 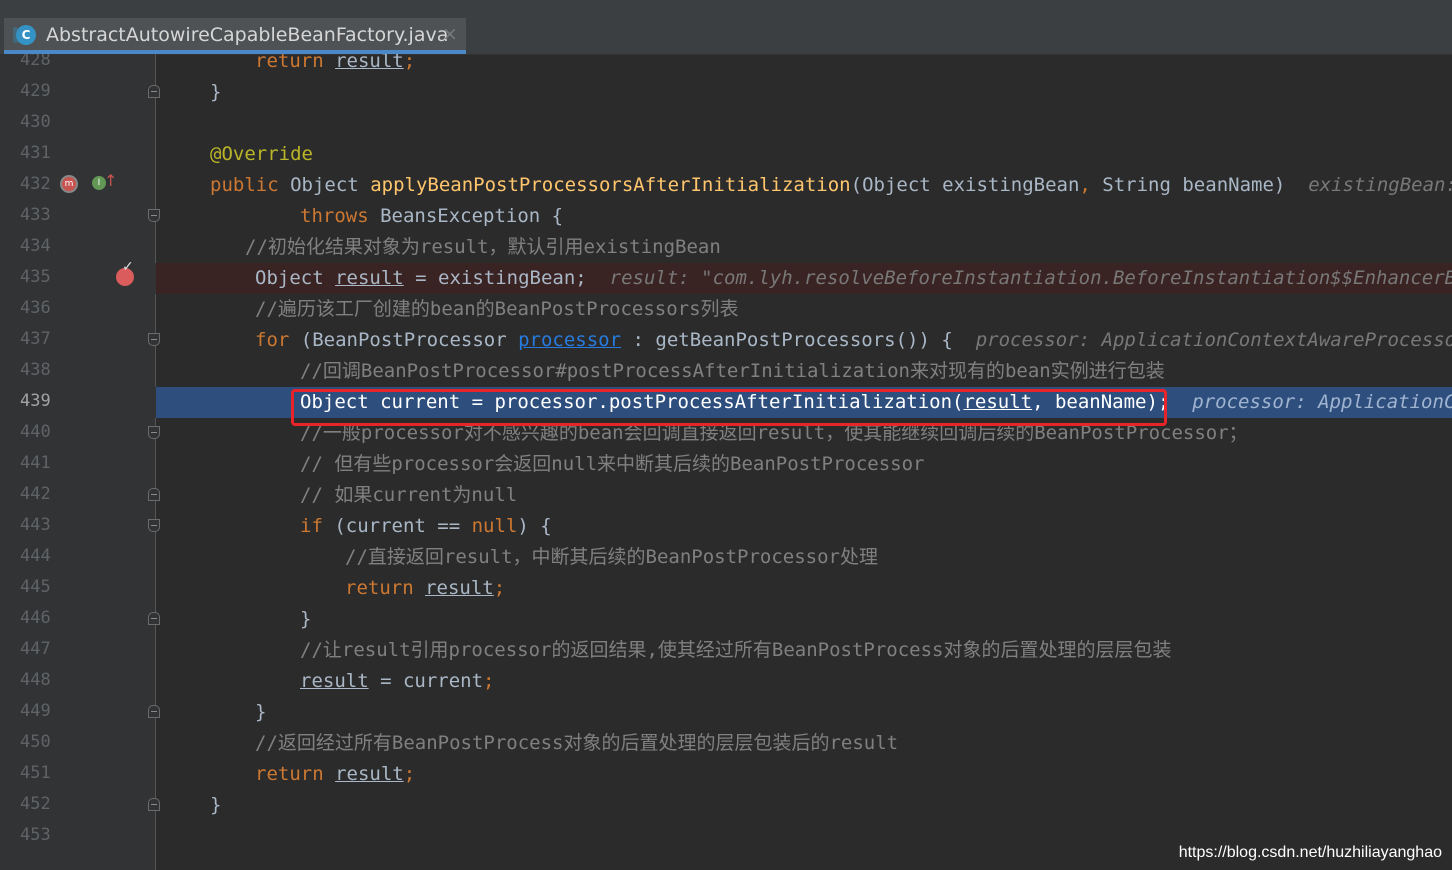 I want to click on close-icon: ×, so click(x=450, y=34).